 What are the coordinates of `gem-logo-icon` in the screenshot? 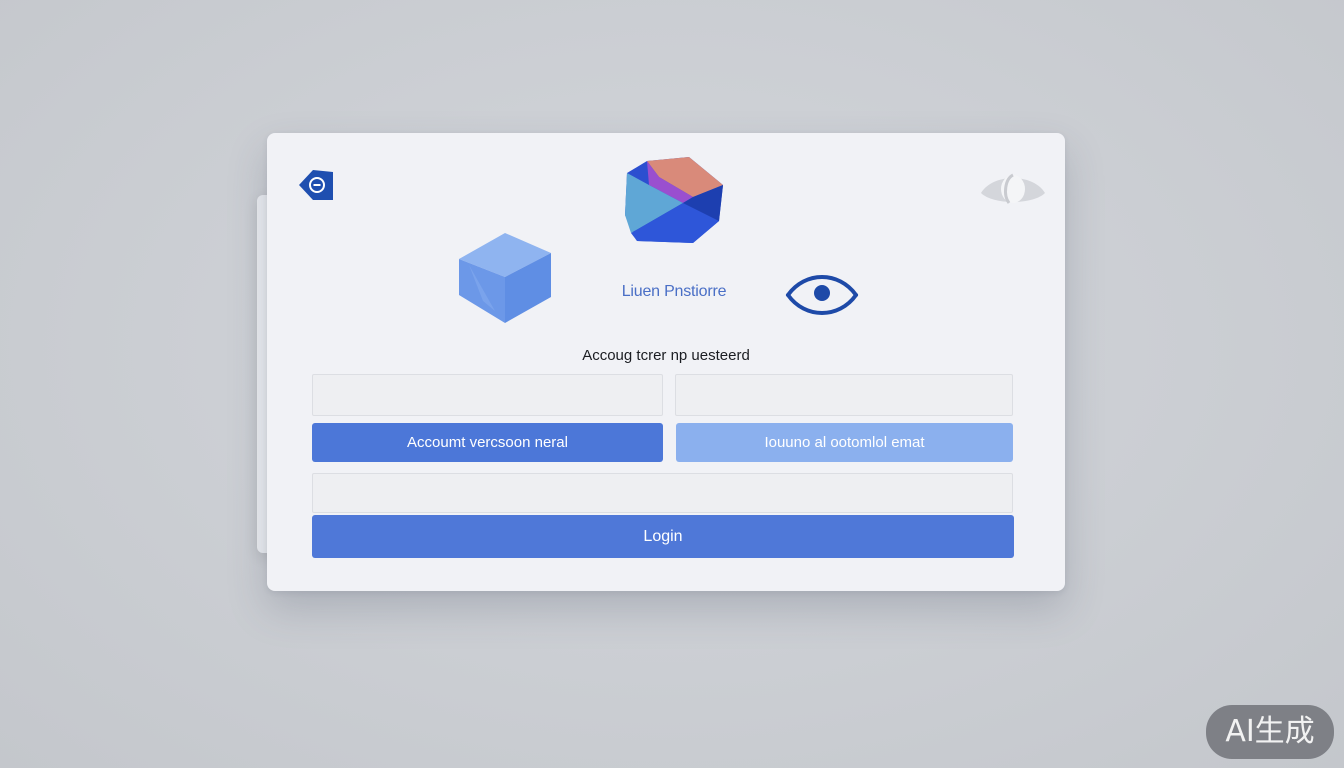 It's located at (674, 200).